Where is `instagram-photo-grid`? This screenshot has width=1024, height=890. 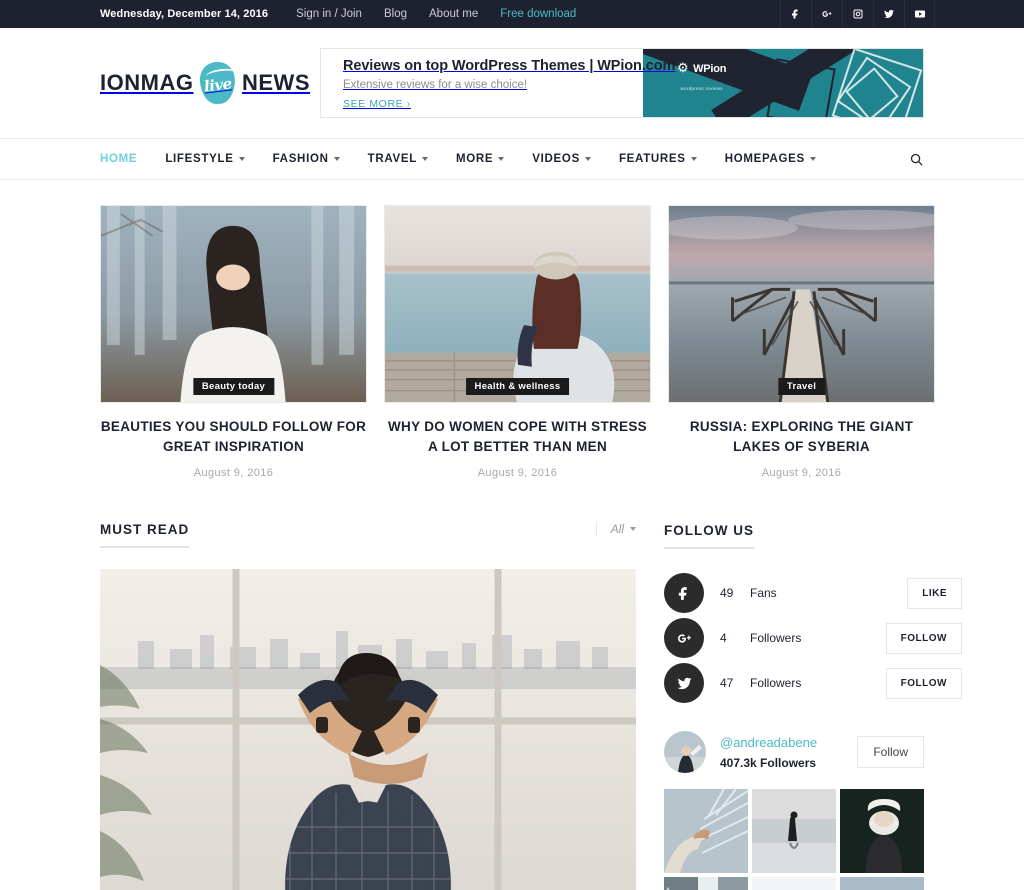
instagram-photo-grid is located at coordinates (794, 839).